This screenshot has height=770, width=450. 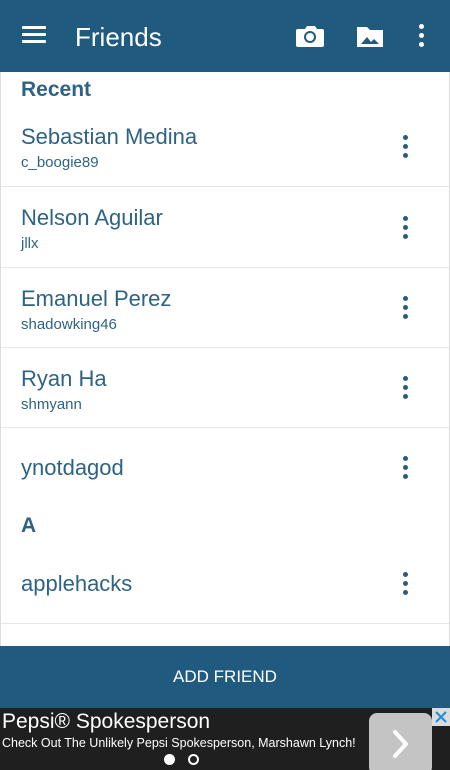 What do you see at coordinates (169, 759) in the screenshot?
I see `pager-dot-active` at bounding box center [169, 759].